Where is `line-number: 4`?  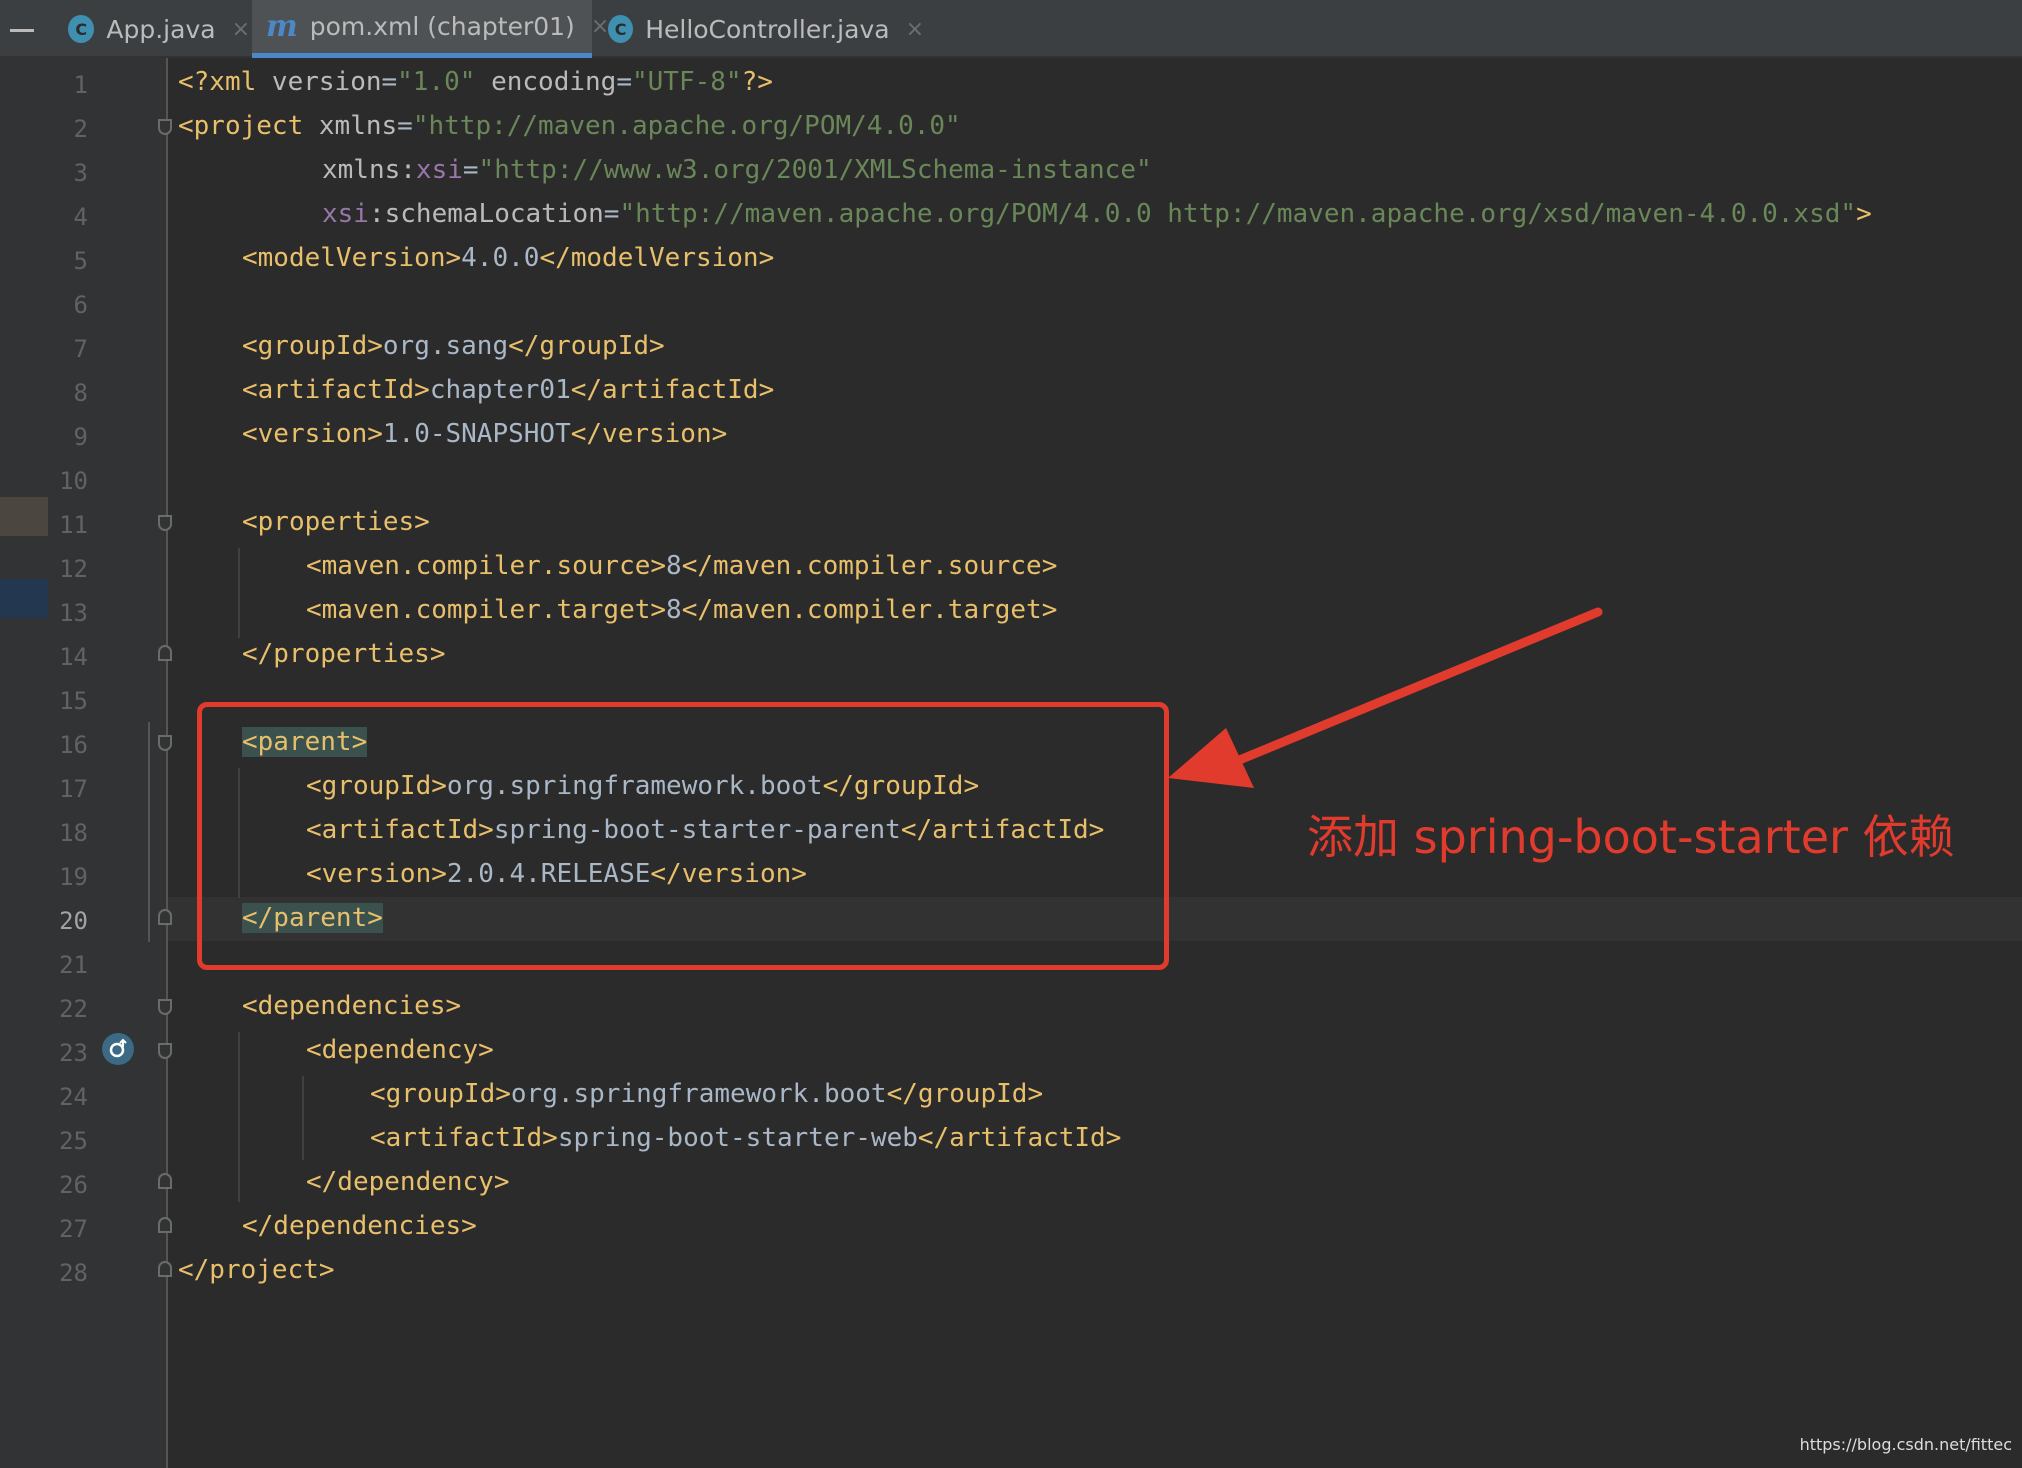
line-number: 4 is located at coordinates (80, 217).